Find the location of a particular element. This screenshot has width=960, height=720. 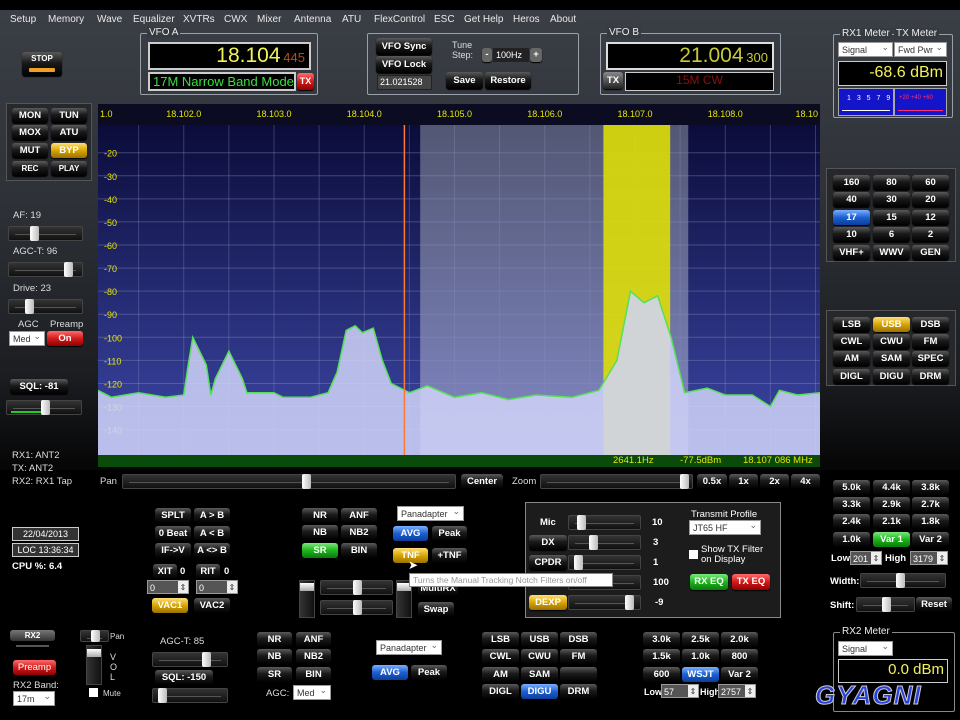

rx2-bin-button: BIN is located at coordinates (313, 674).